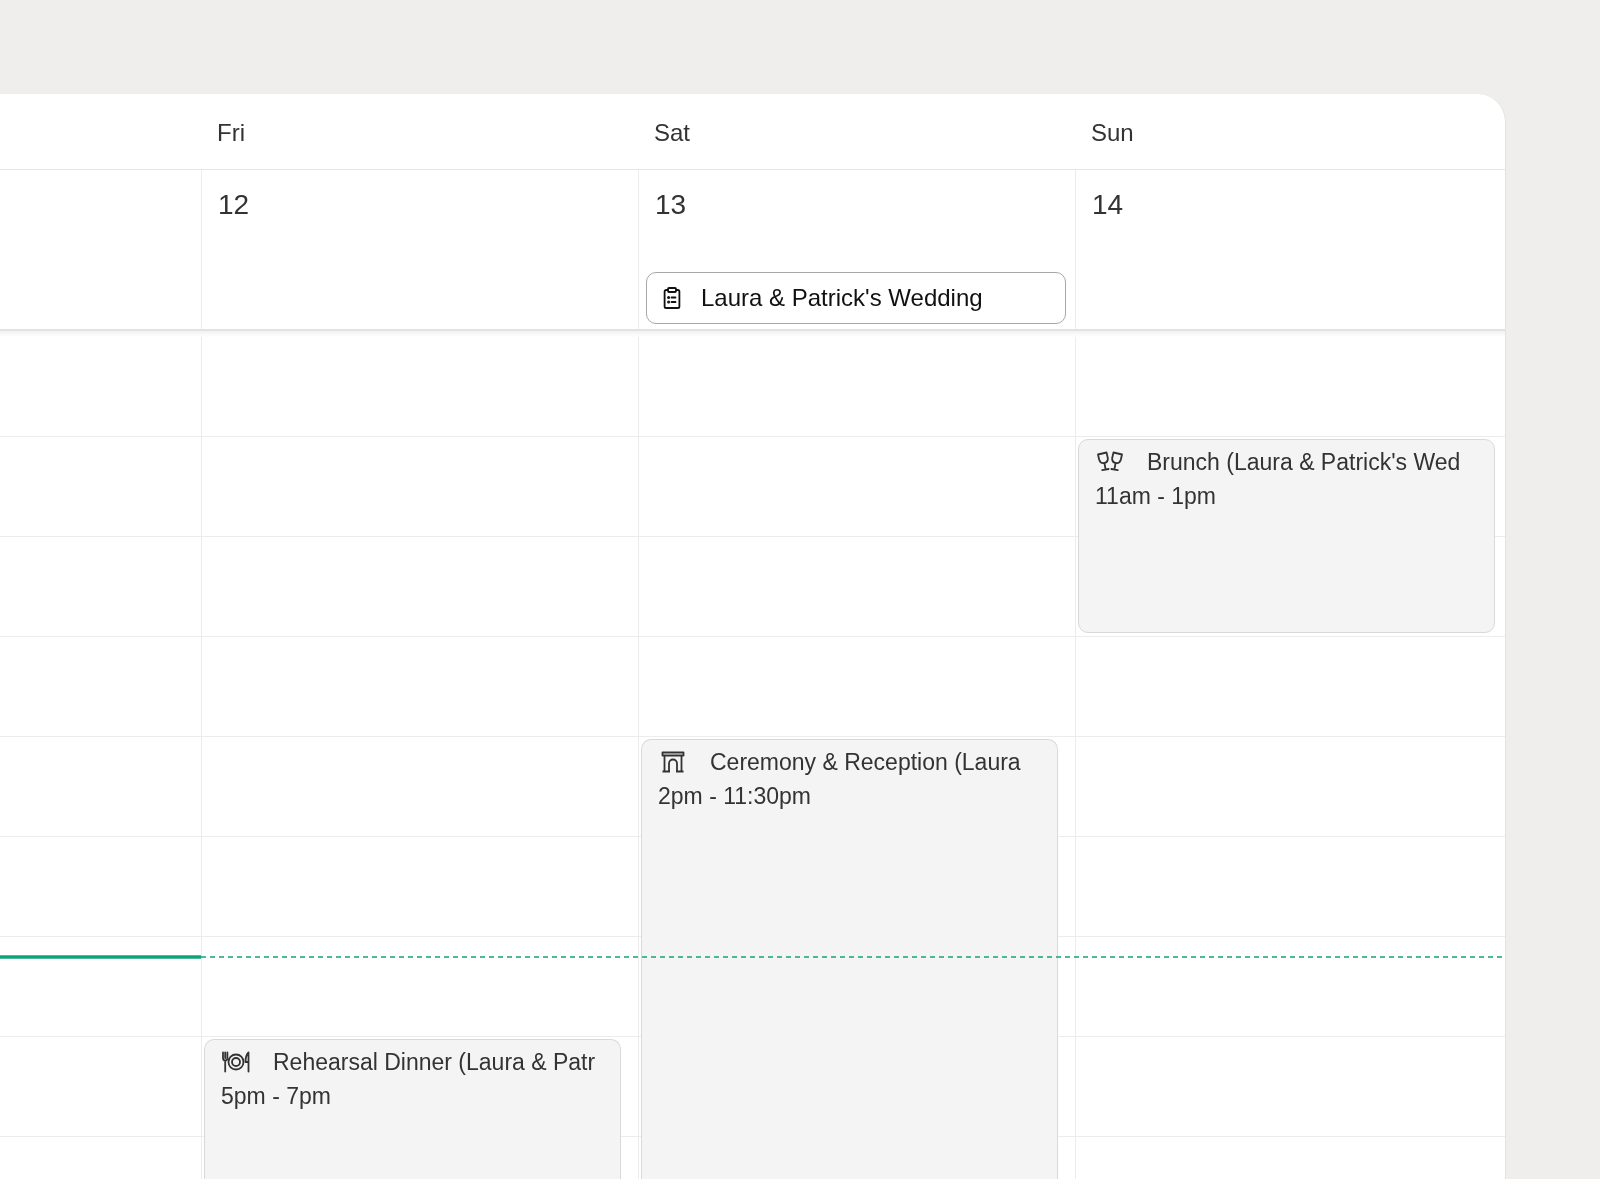 This screenshot has width=1600, height=1179. Describe the element at coordinates (412, 1109) in the screenshot. I see `event-card: Rehearsal Dinner (Laura & Patr 5pm - 7pm` at that location.